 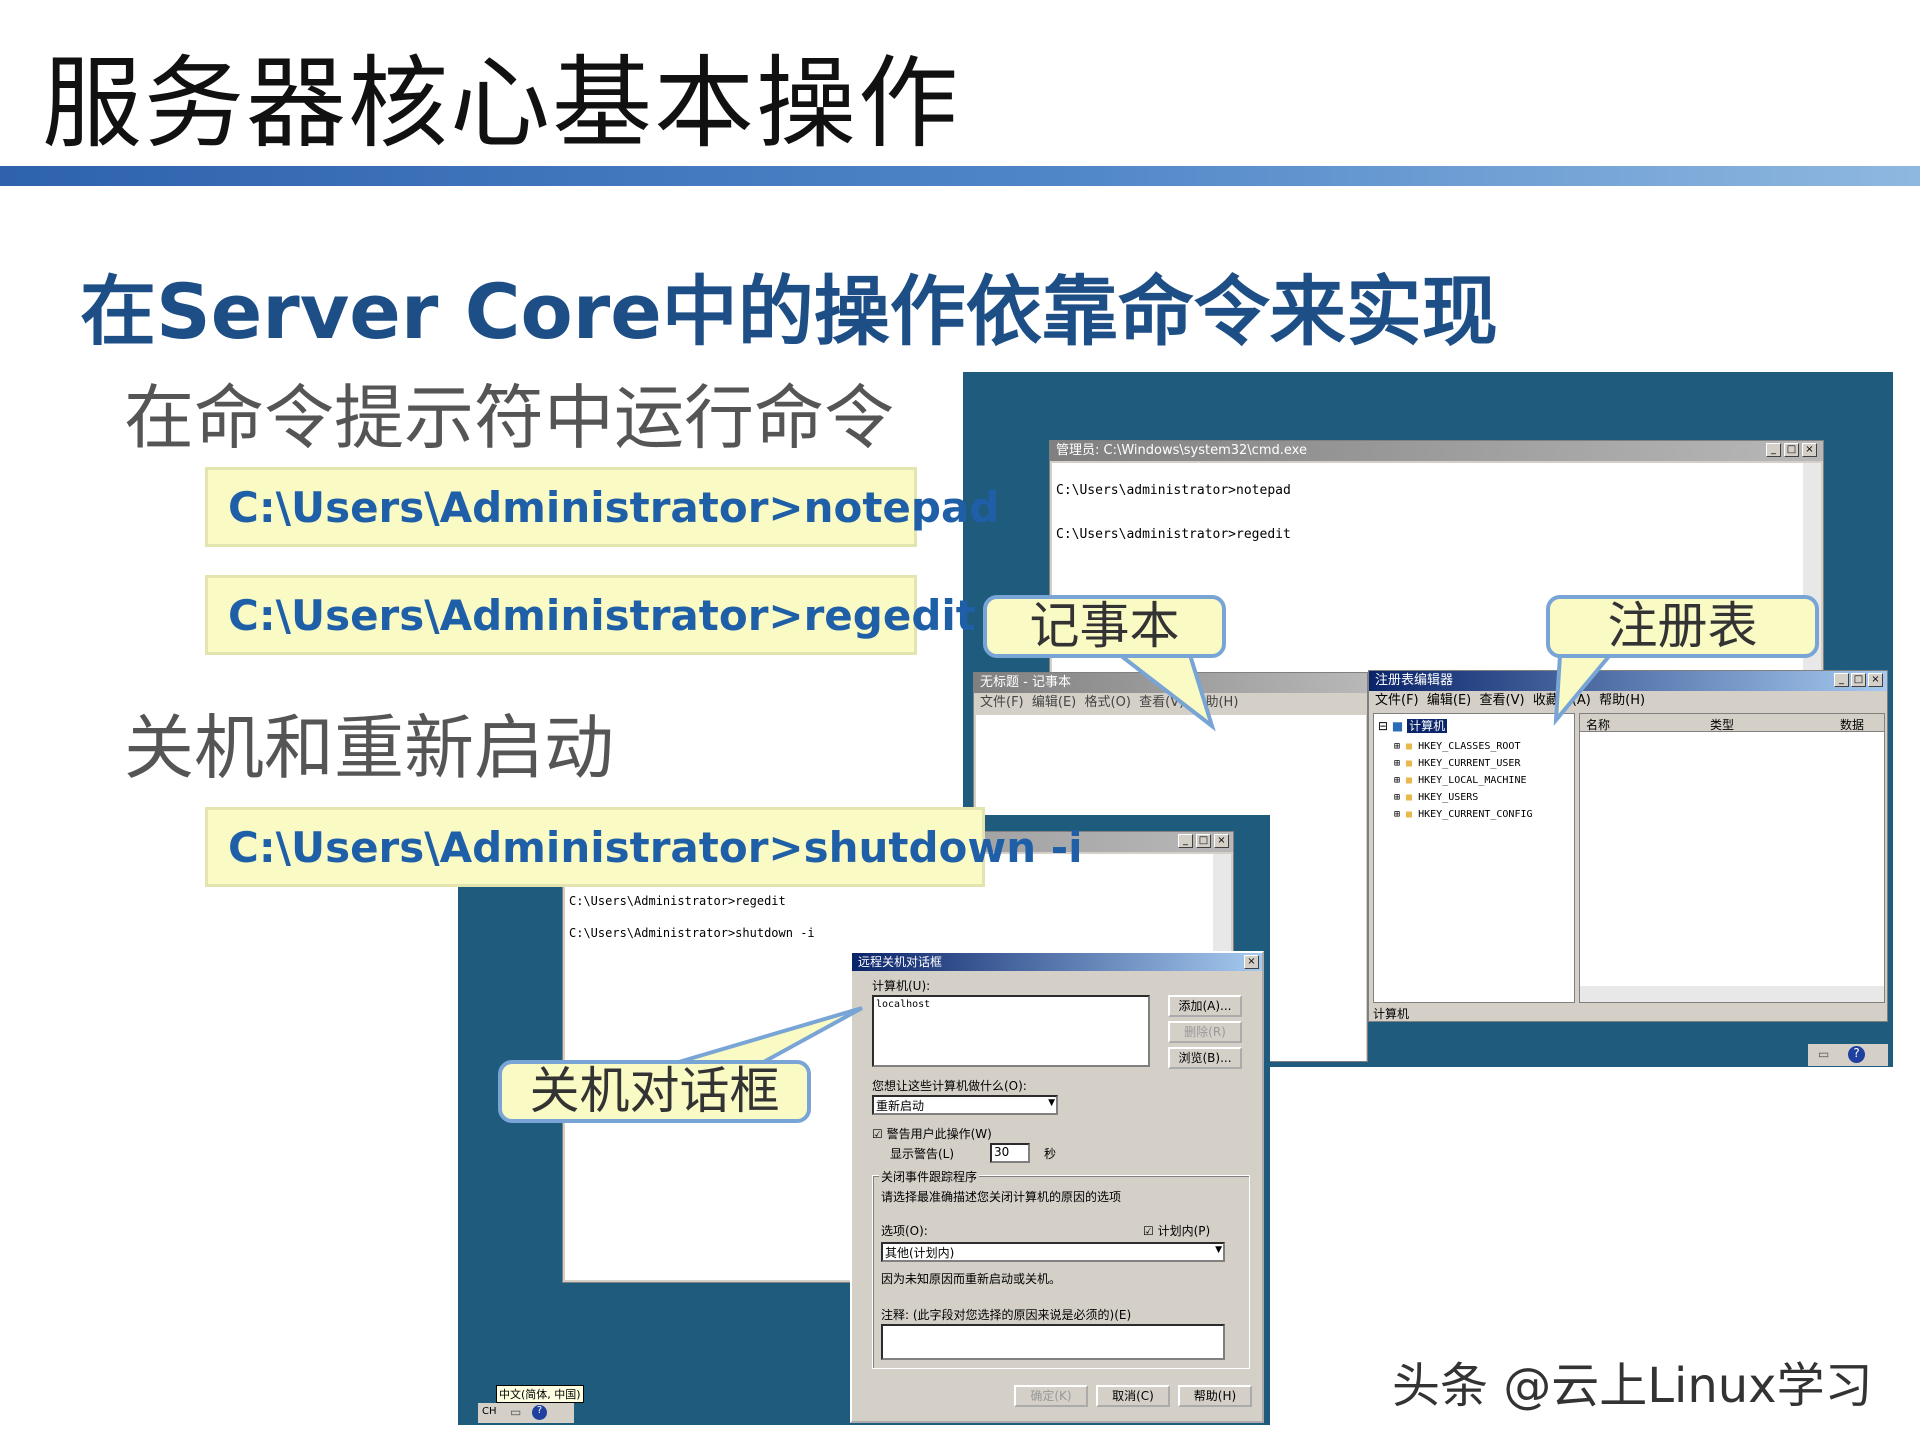 What do you see at coordinates (1165, 692) in the screenshot?
I see `notepad-callout-pointer` at bounding box center [1165, 692].